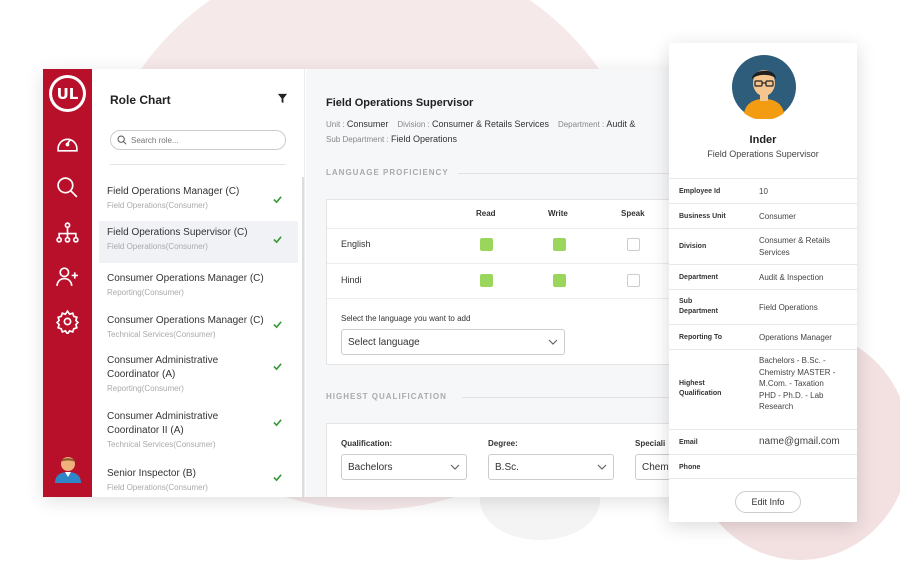 The image size is (900, 566). What do you see at coordinates (788, 307) in the screenshot?
I see `field-value: Field Operations` at bounding box center [788, 307].